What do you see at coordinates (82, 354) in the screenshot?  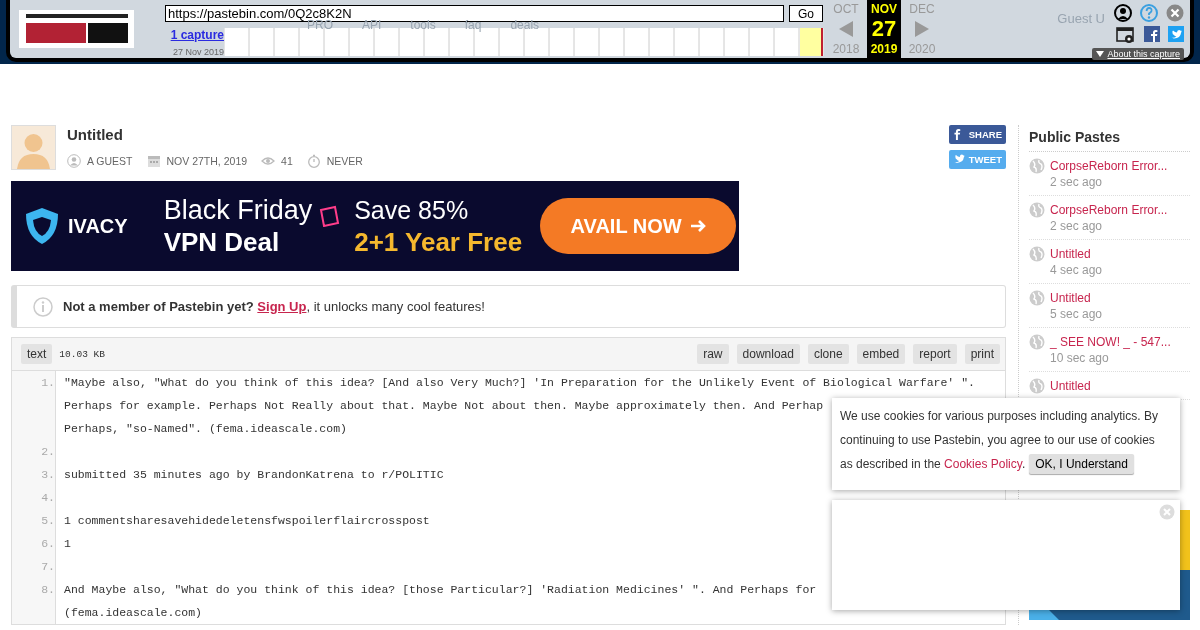 I see `file-size: 10.03 KB` at bounding box center [82, 354].